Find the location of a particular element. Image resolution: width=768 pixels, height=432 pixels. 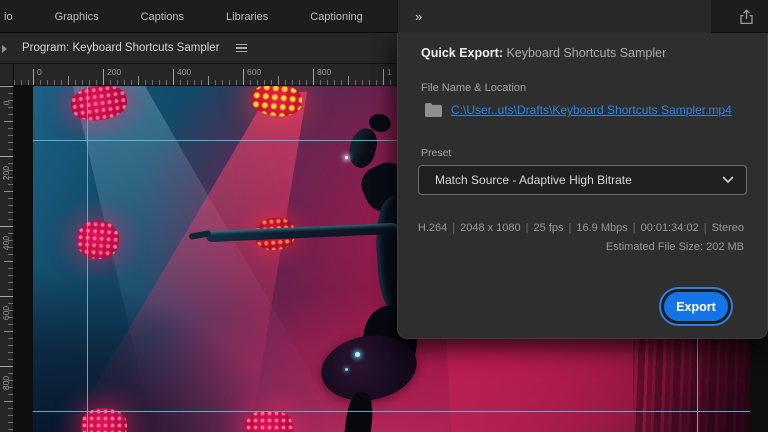

led-light-bottom-mid is located at coordinates (269, 421).